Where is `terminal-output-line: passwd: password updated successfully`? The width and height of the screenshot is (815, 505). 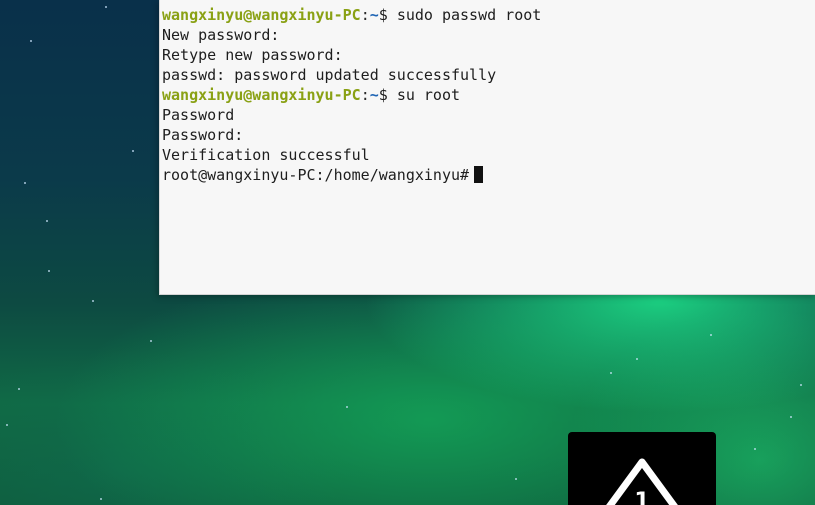
terminal-output-line: passwd: password updated successfully is located at coordinates (487, 75).